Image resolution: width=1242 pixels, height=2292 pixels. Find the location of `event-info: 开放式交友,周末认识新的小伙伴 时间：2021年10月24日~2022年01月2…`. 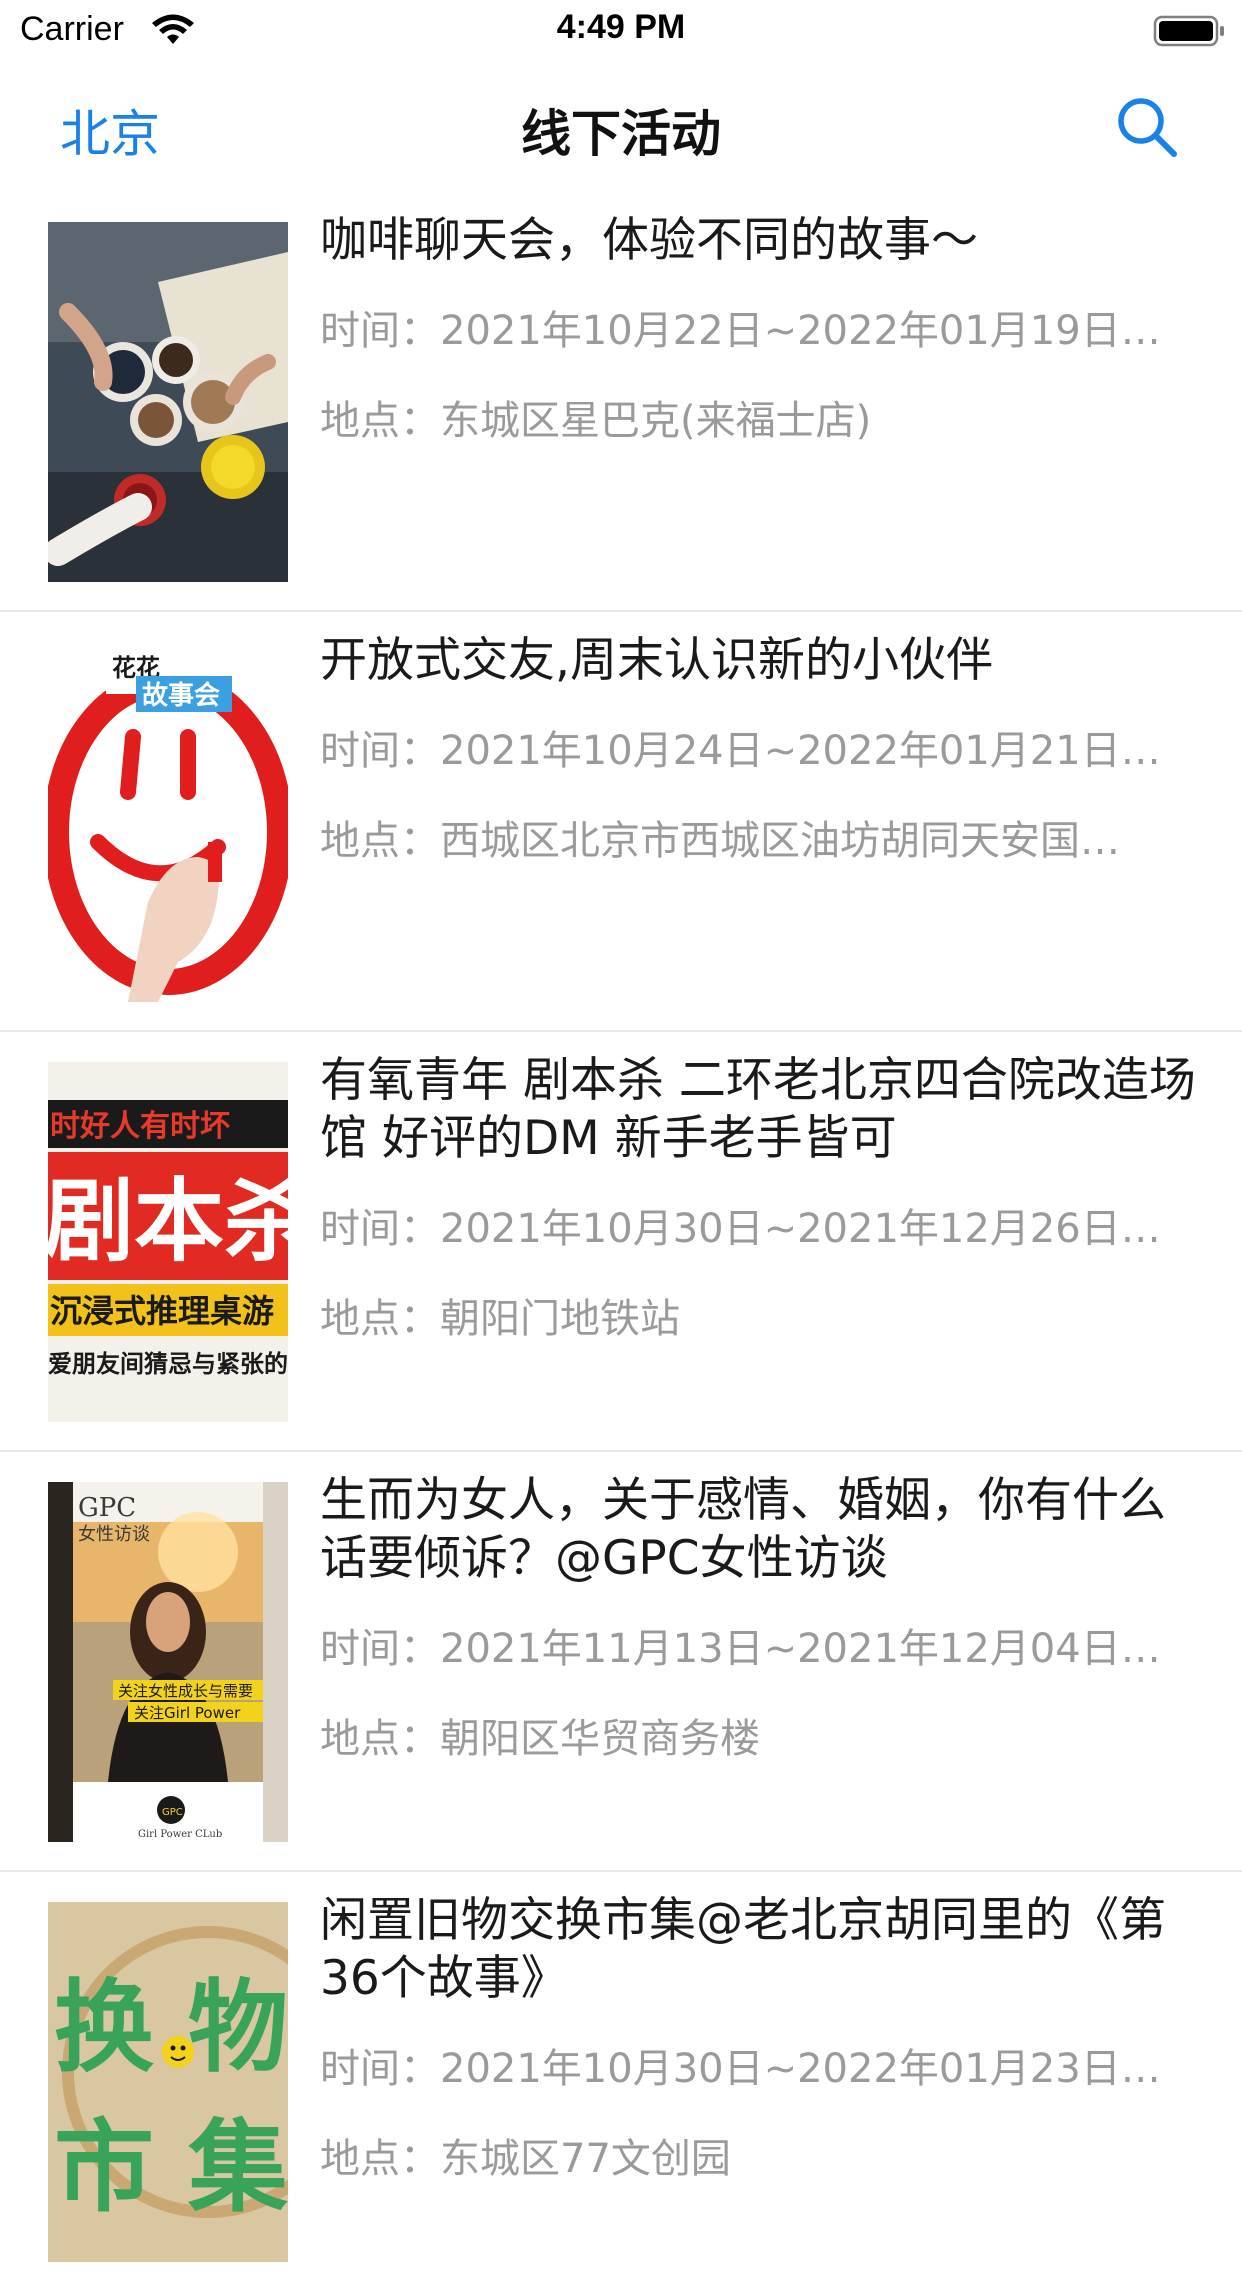

event-info: 开放式交友,周末认识新的小伙伴 时间：2021年10月24日~2022年01月2… is located at coordinates (760, 751).